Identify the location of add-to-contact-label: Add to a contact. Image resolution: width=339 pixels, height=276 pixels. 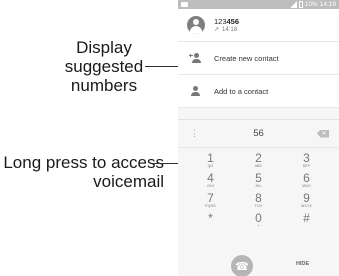
(241, 91).